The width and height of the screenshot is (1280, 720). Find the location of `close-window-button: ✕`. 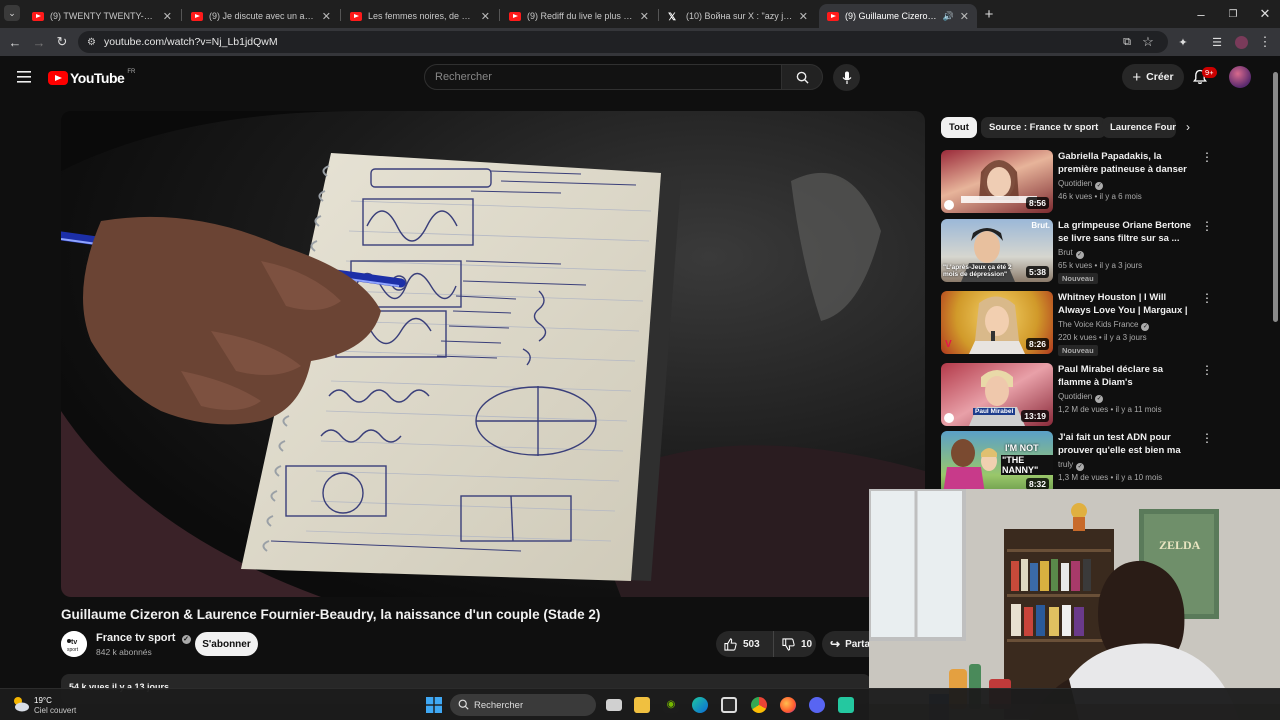

close-window-button: ✕ is located at coordinates (1265, 14).